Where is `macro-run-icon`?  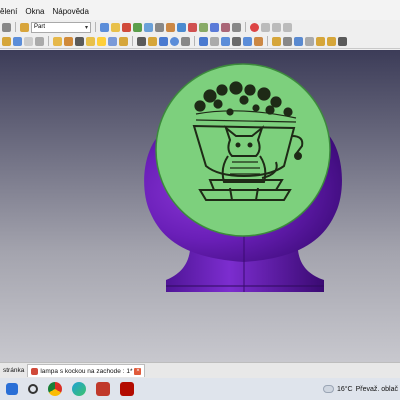 macro-run-icon is located at coordinates (137, 27).